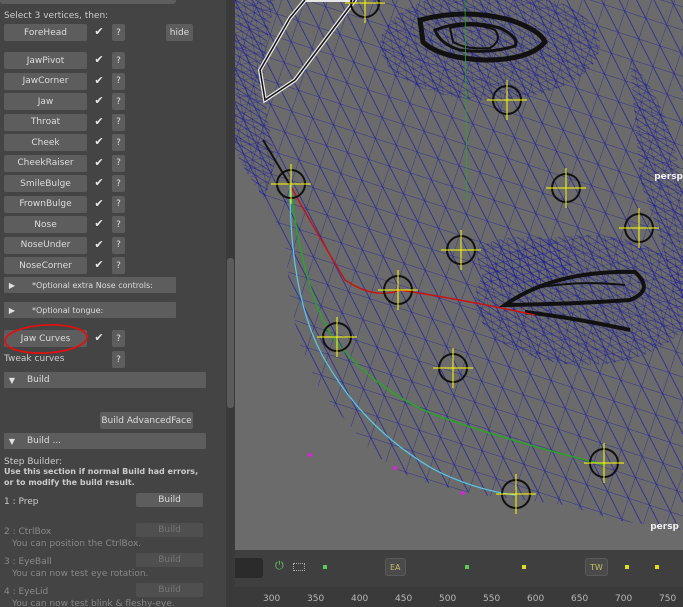  Describe the element at coordinates (45, 224) in the screenshot. I see `joint-button: Nose` at that location.